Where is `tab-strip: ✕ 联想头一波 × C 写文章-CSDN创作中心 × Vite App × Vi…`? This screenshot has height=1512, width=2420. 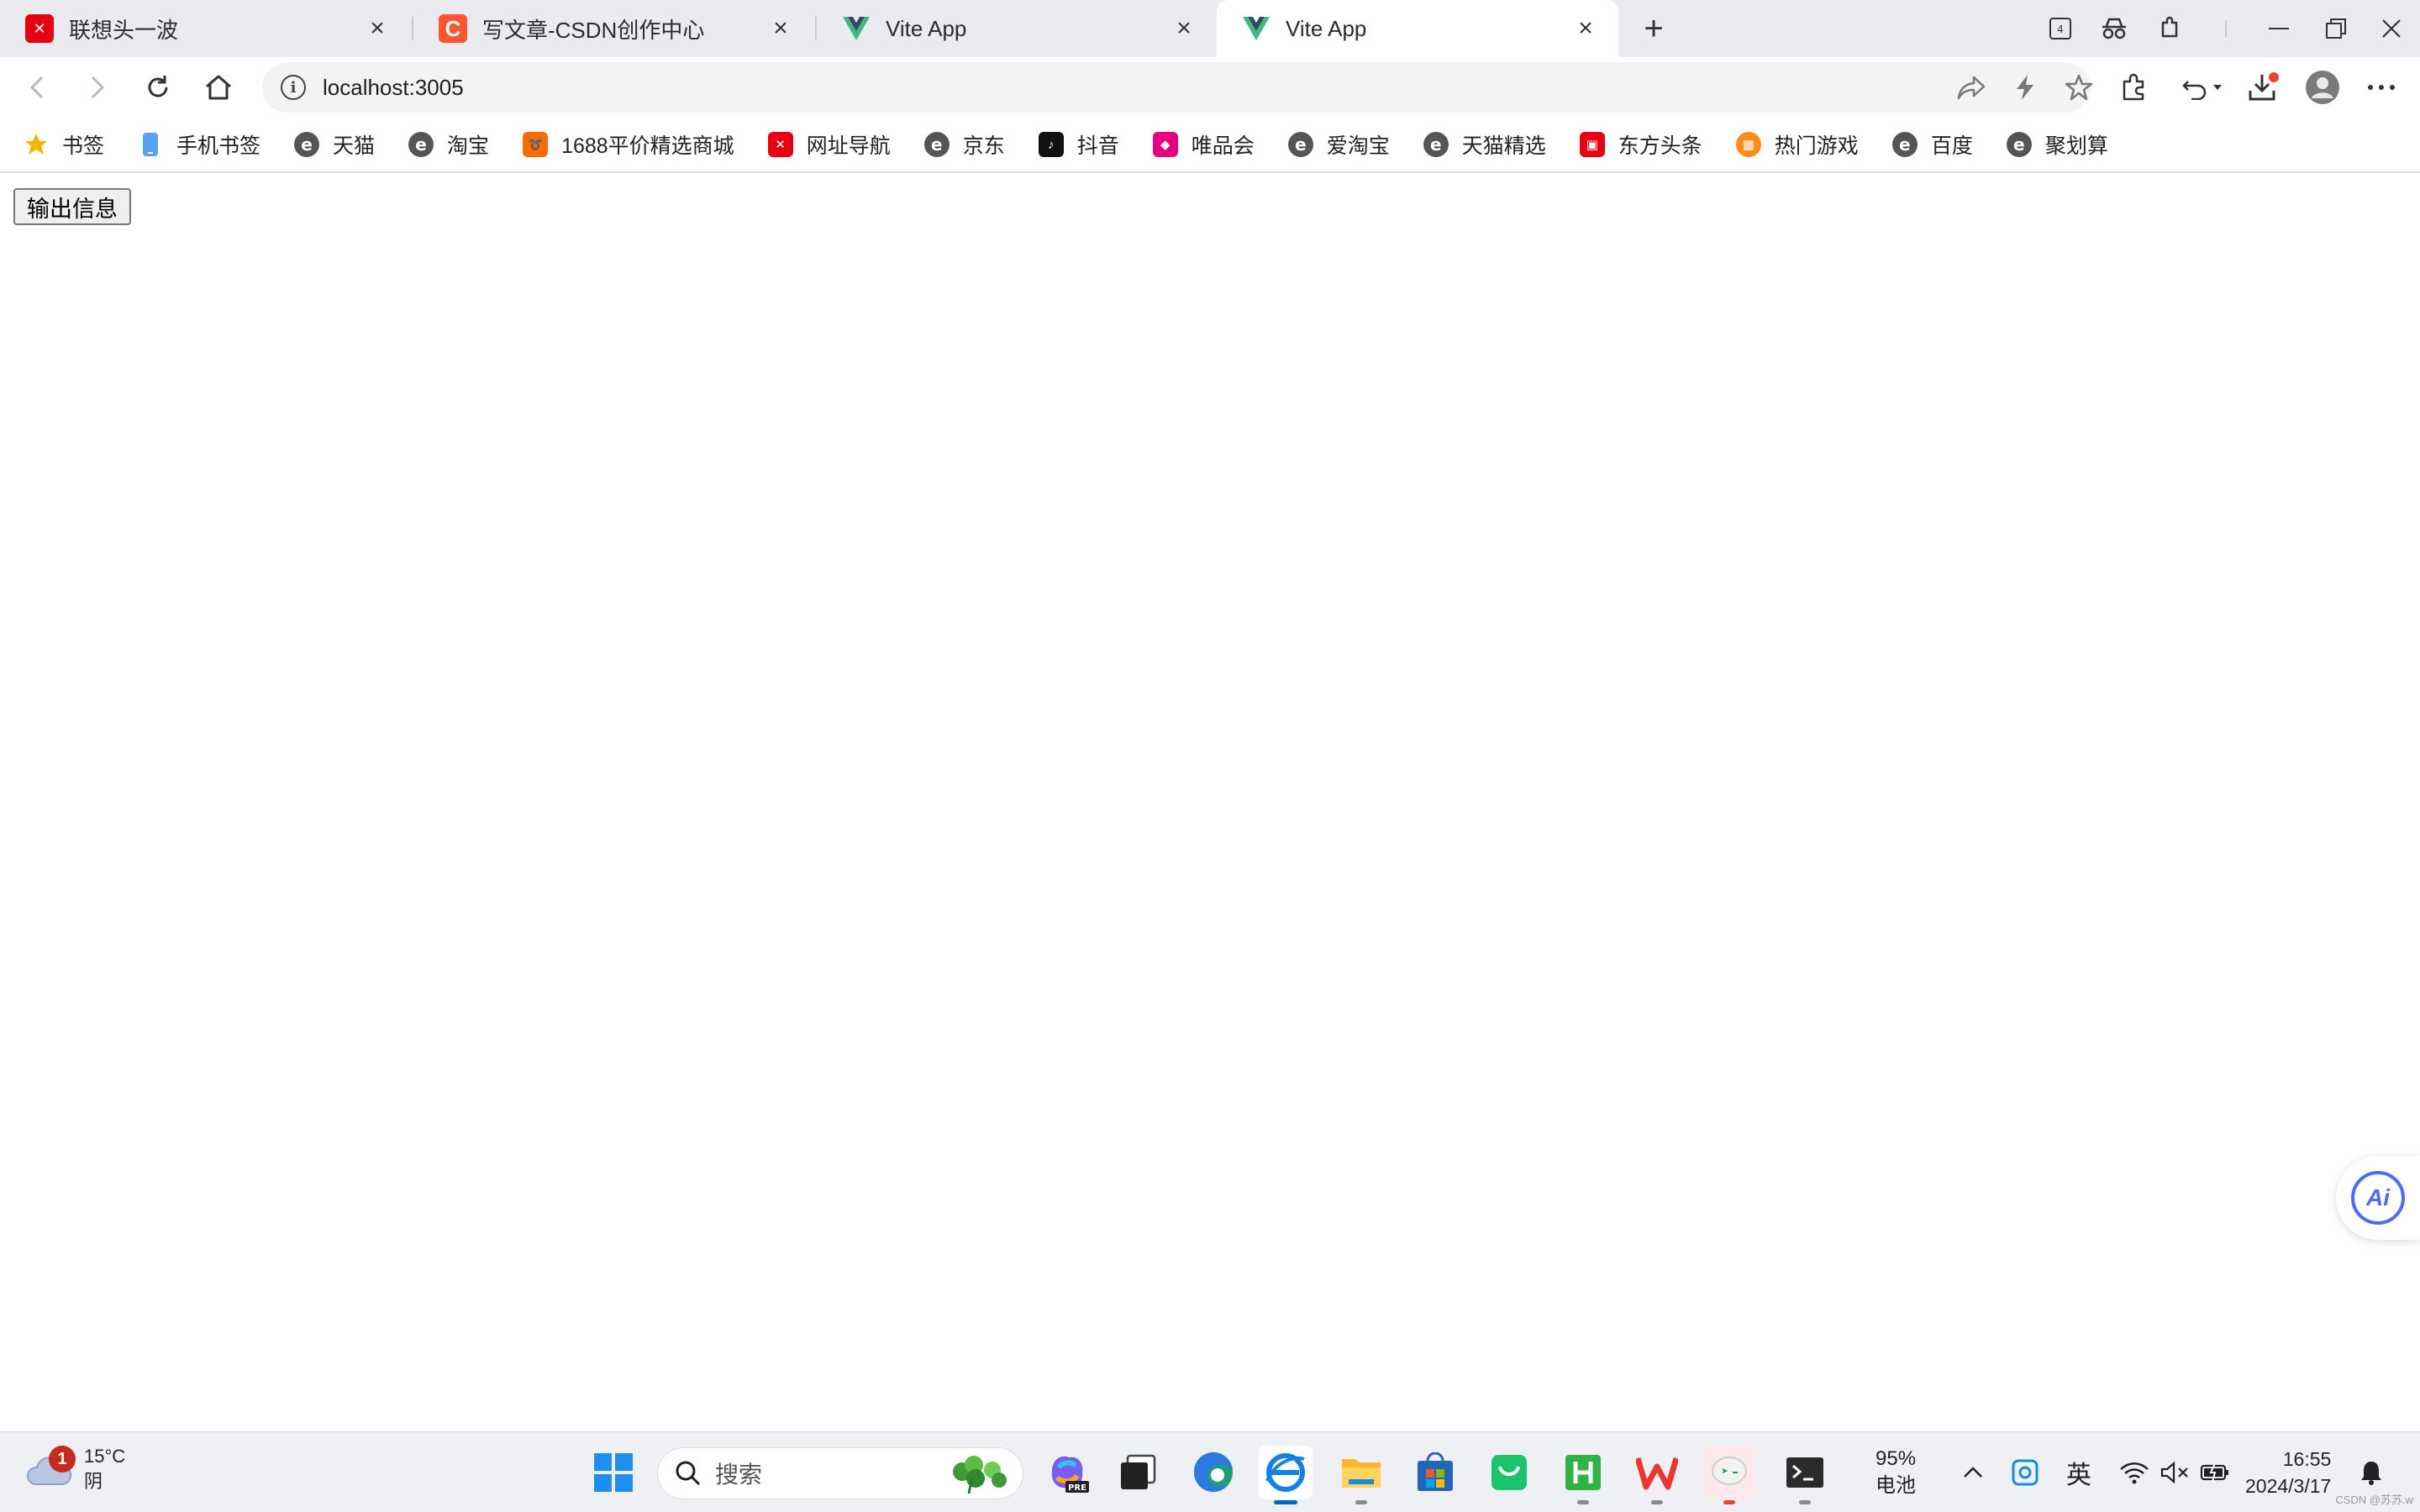 tab-strip: ✕ 联想头一波 × C 写文章-CSDN创作中心 × Vite App × Vi… is located at coordinates (1210, 28).